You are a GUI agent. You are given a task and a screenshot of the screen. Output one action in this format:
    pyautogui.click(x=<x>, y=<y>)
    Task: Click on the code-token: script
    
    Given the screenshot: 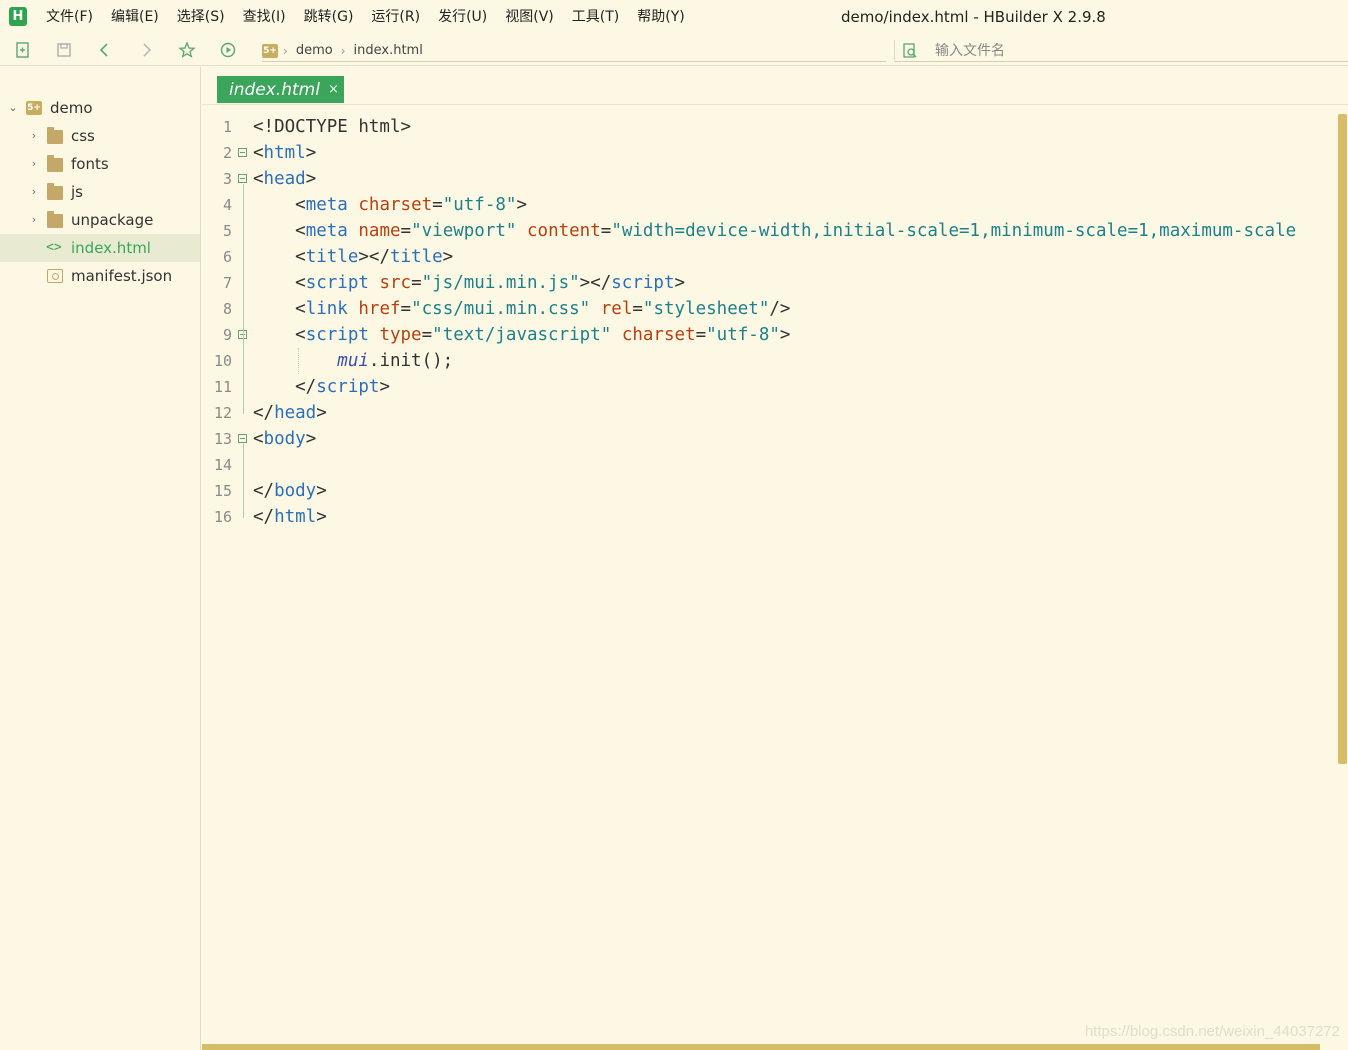 What is the action you would take?
    pyautogui.click(x=643, y=283)
    